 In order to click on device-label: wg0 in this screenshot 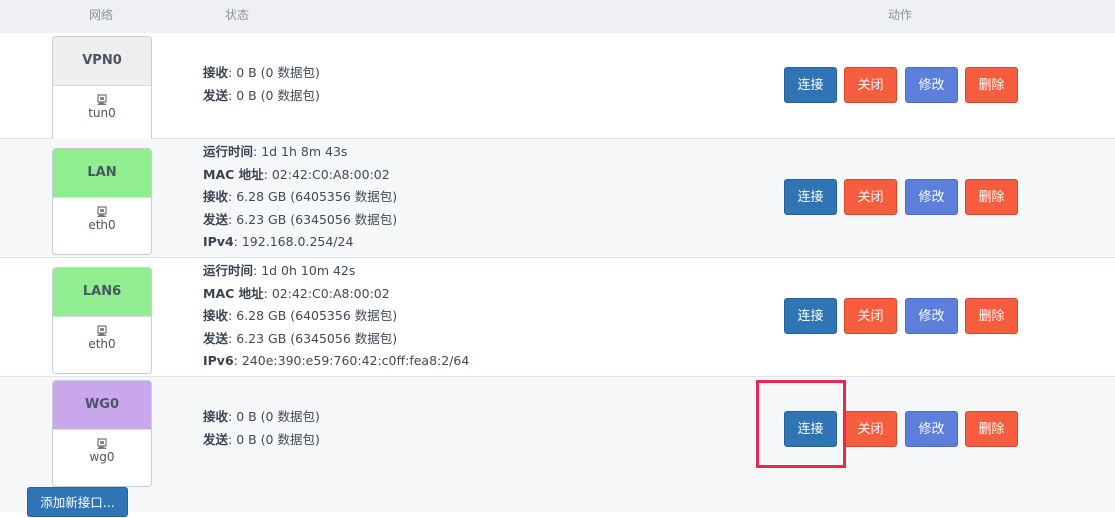, I will do `click(102, 457)`.